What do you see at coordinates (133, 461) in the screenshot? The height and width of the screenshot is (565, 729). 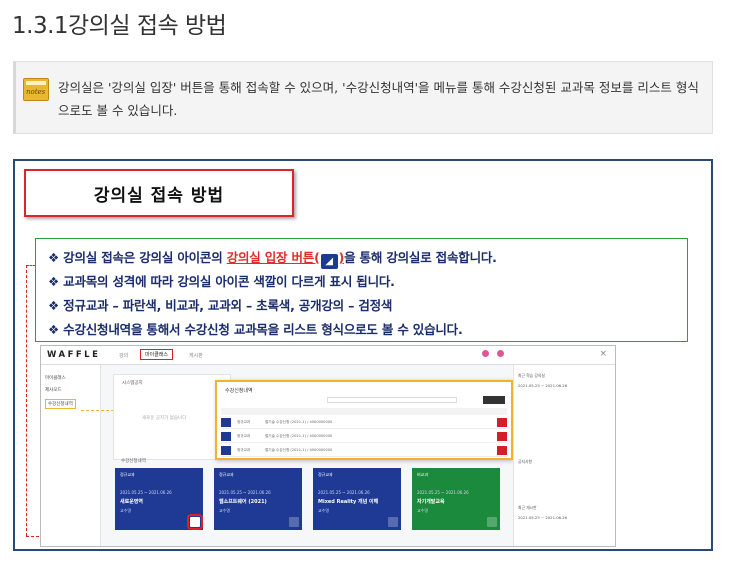 I see `courses-section-title: 수강신청내역` at bounding box center [133, 461].